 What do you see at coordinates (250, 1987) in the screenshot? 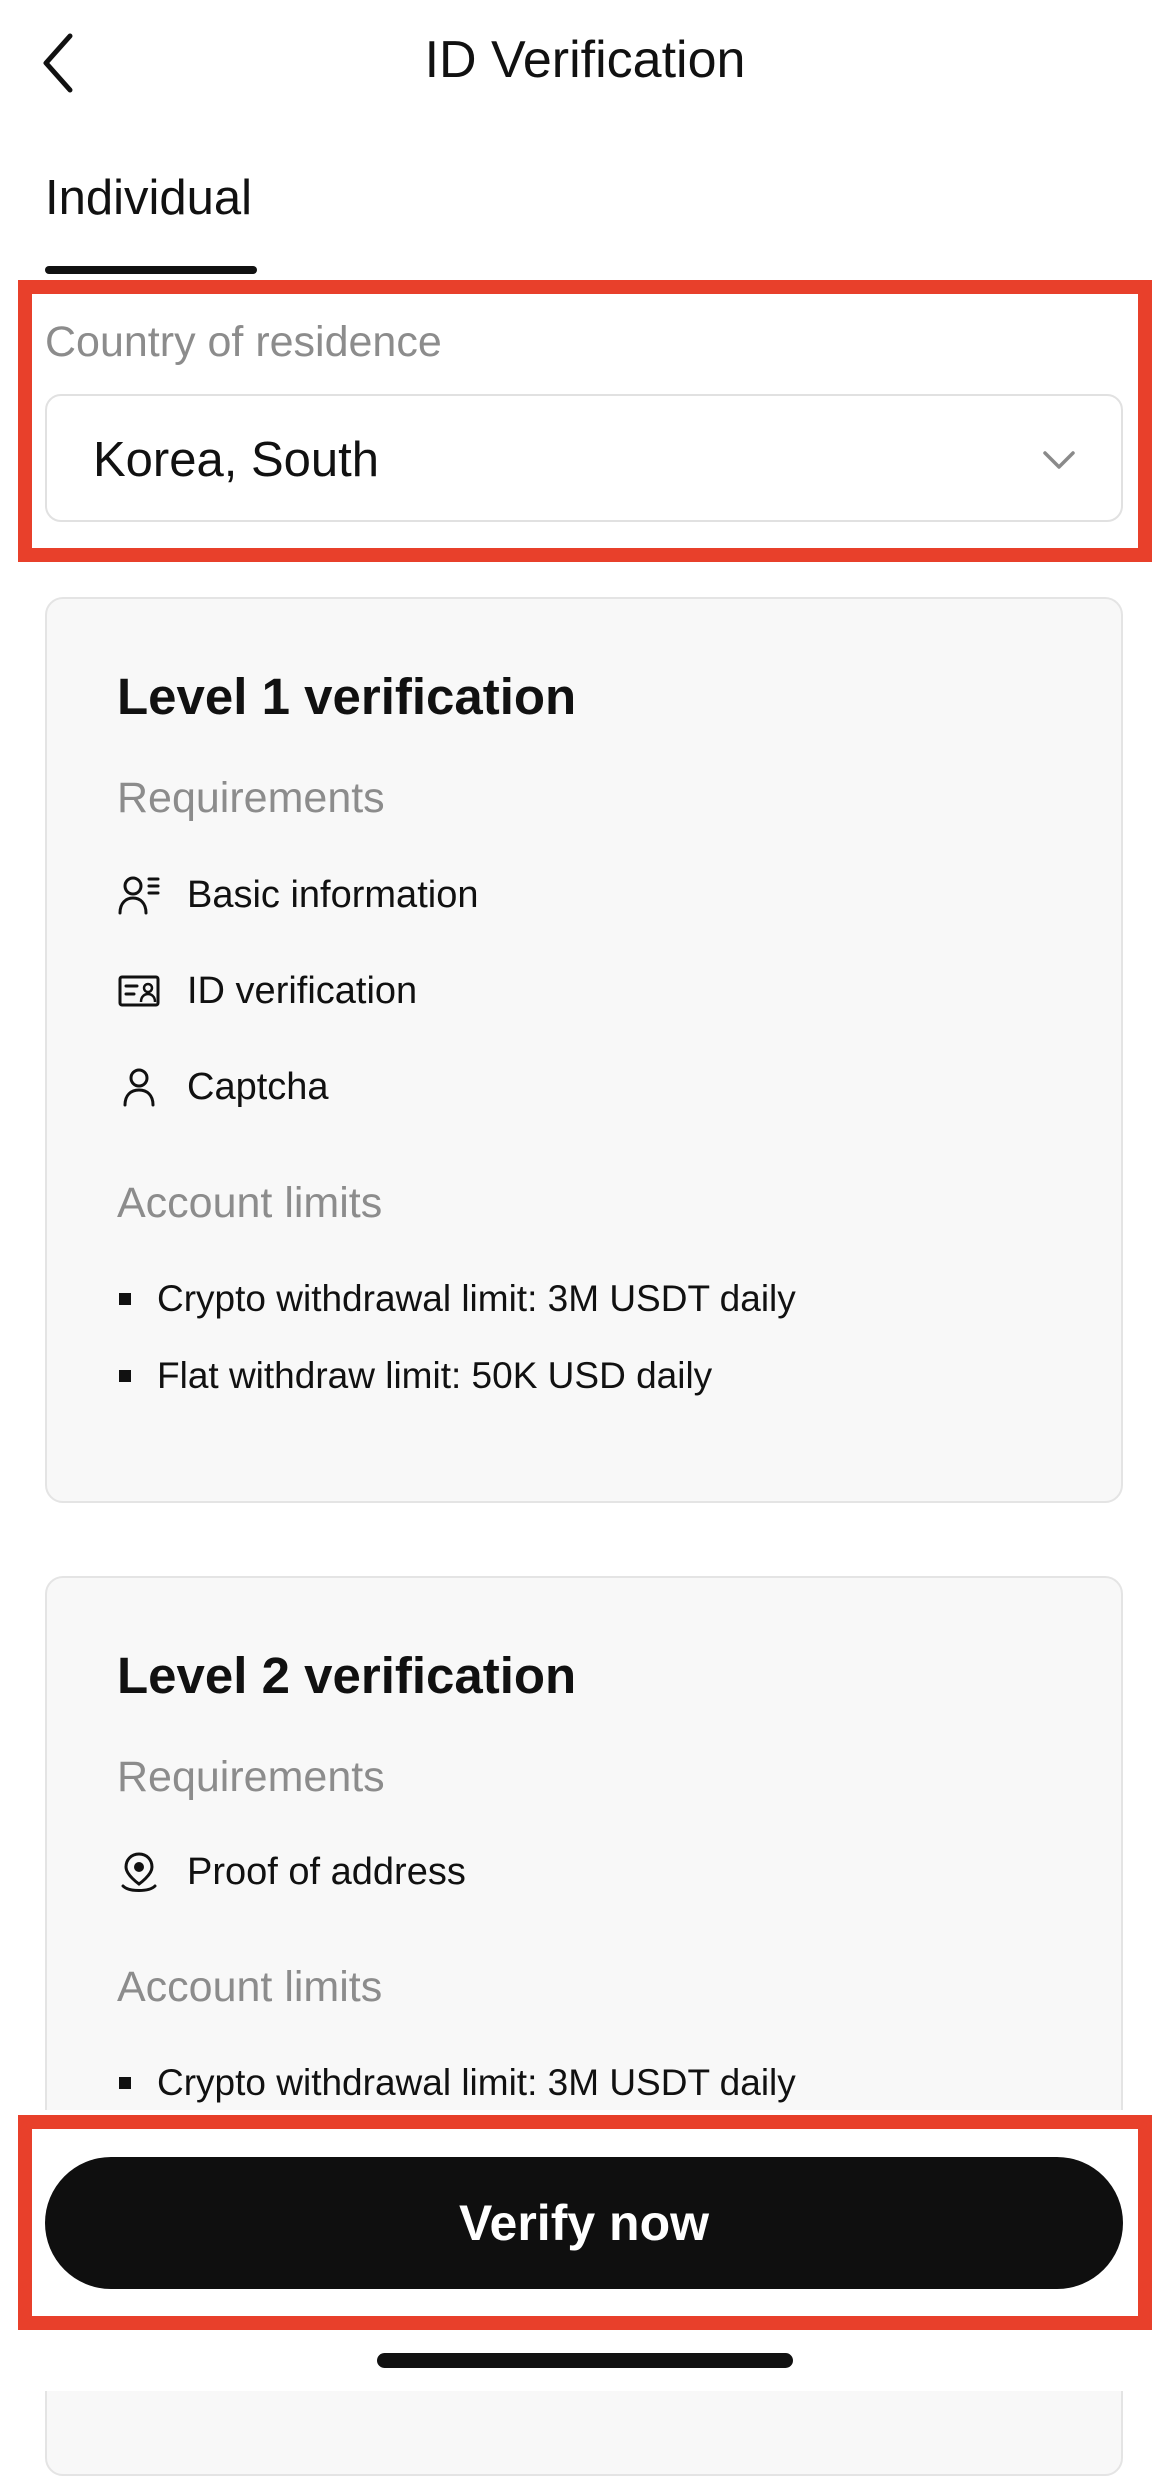
I see `level-2-limits-label: Account limits` at bounding box center [250, 1987].